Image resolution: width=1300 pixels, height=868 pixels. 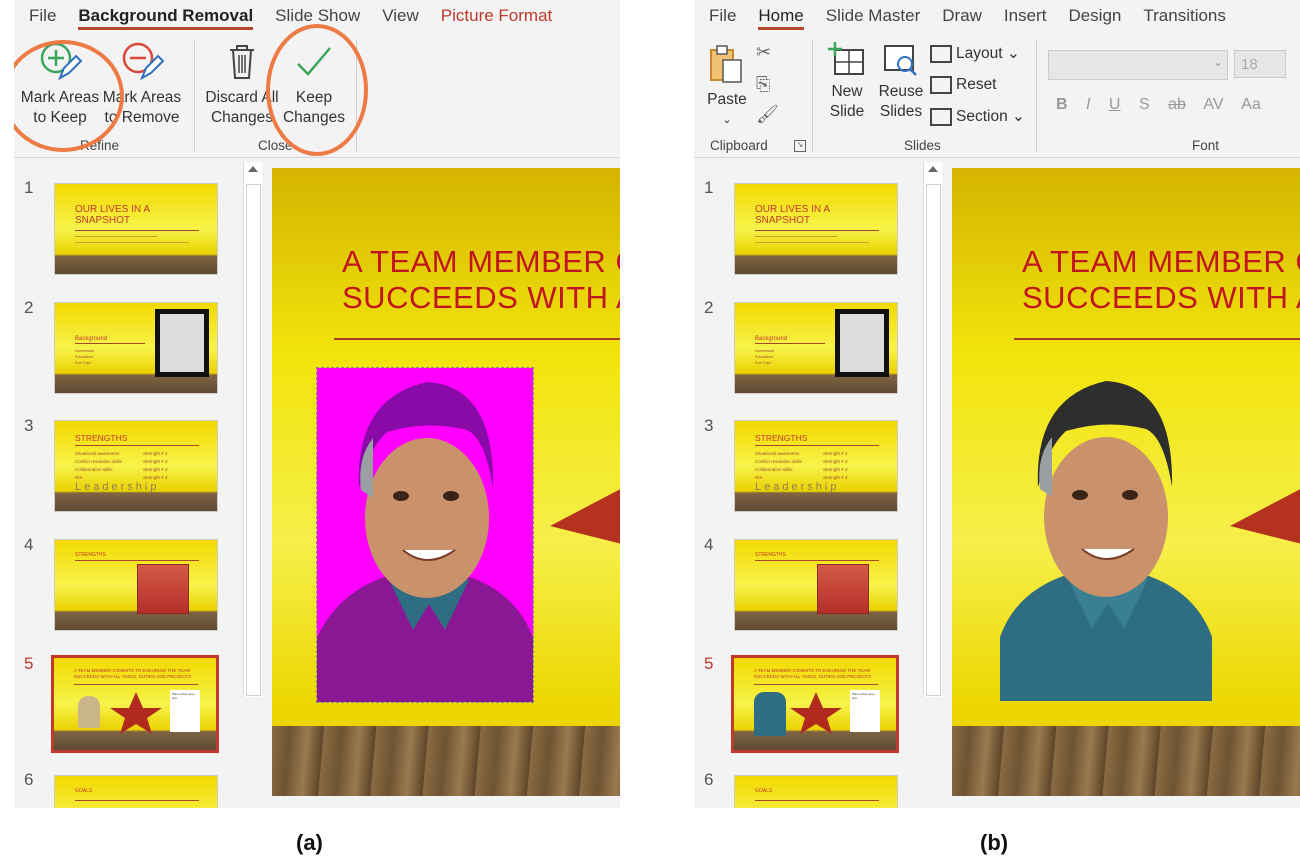 What do you see at coordinates (922, 145) in the screenshot?
I see `group-label-slides: Slides` at bounding box center [922, 145].